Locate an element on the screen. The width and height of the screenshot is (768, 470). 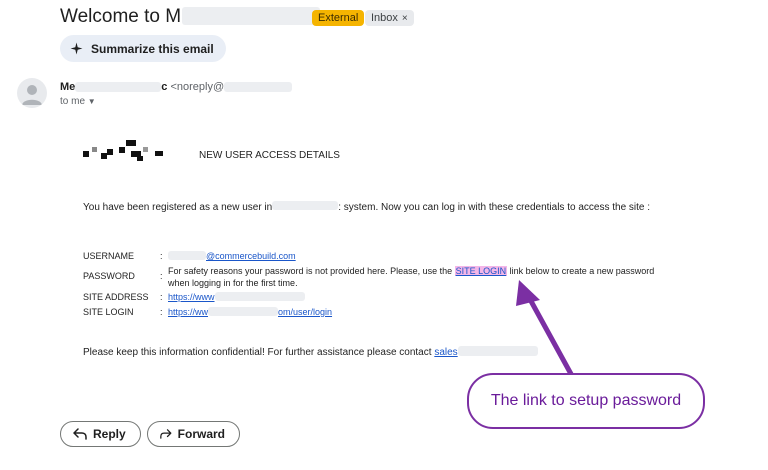
annotation-callout: The link to setup password is located at coordinates (586, 401).